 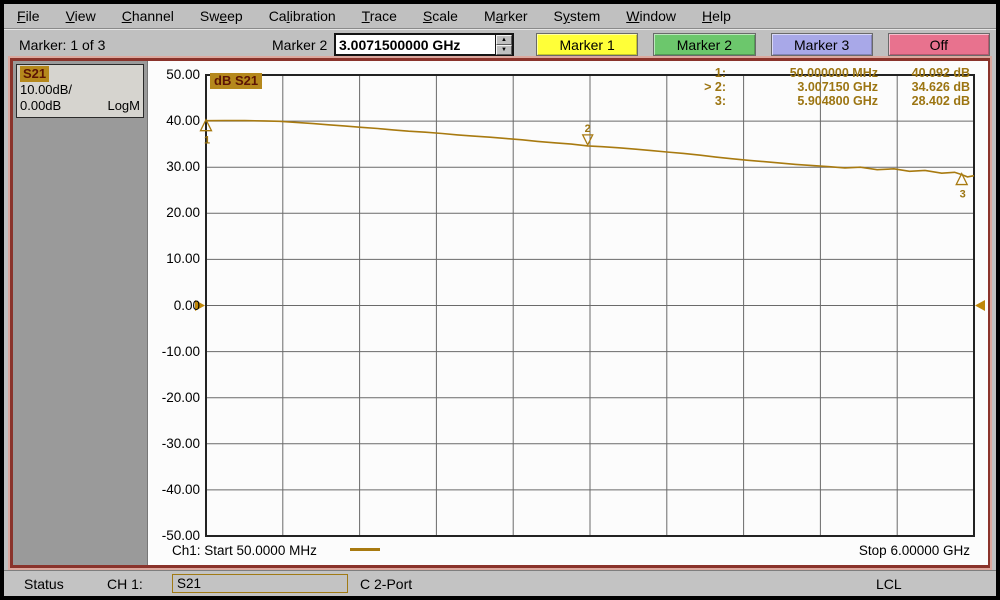 I want to click on marker2-frequency-input, so click(x=415, y=44).